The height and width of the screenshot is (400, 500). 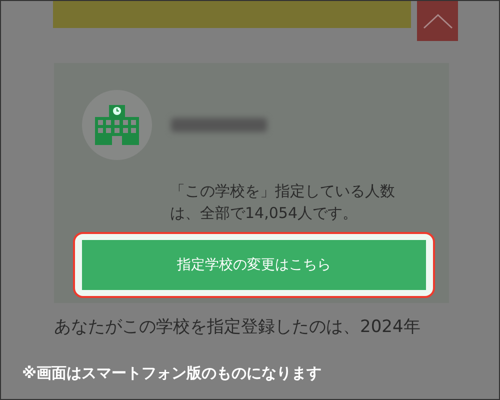 I want to click on change-school-button: 指定学校の変更はこちら, so click(x=254, y=265).